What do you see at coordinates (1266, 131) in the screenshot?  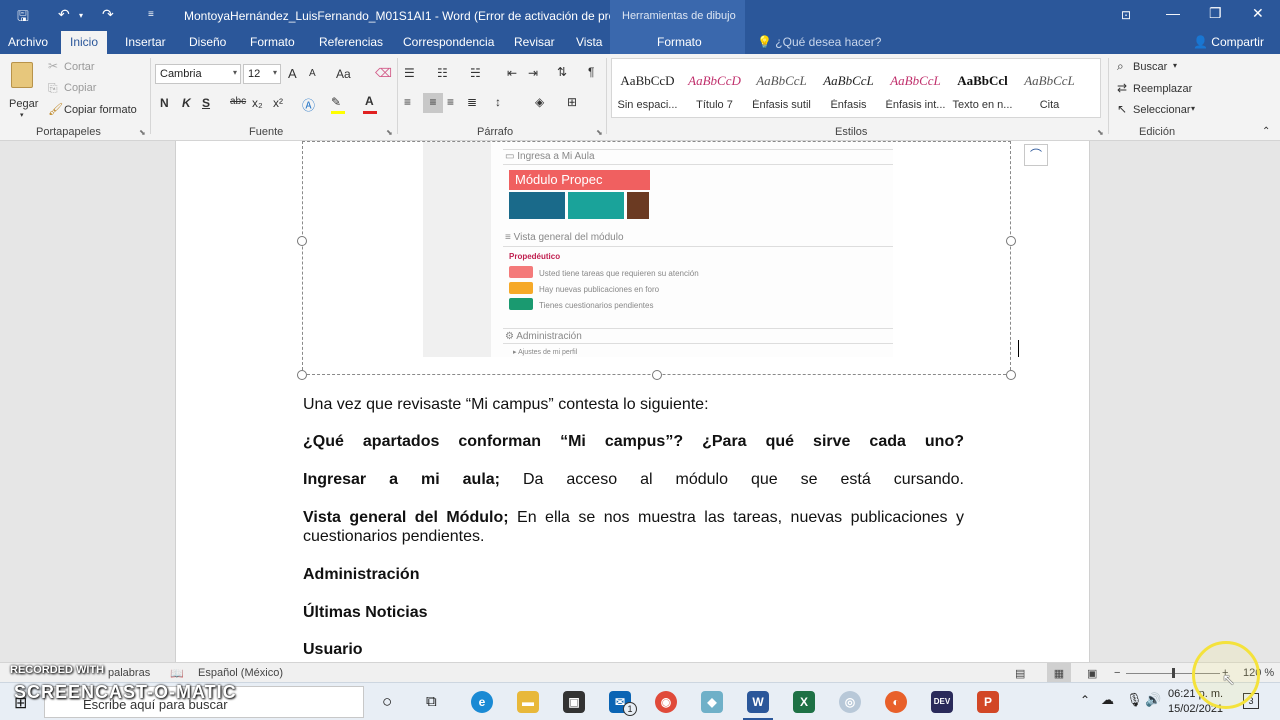 I see `collapse-ribbon-icon: ⌃` at bounding box center [1266, 131].